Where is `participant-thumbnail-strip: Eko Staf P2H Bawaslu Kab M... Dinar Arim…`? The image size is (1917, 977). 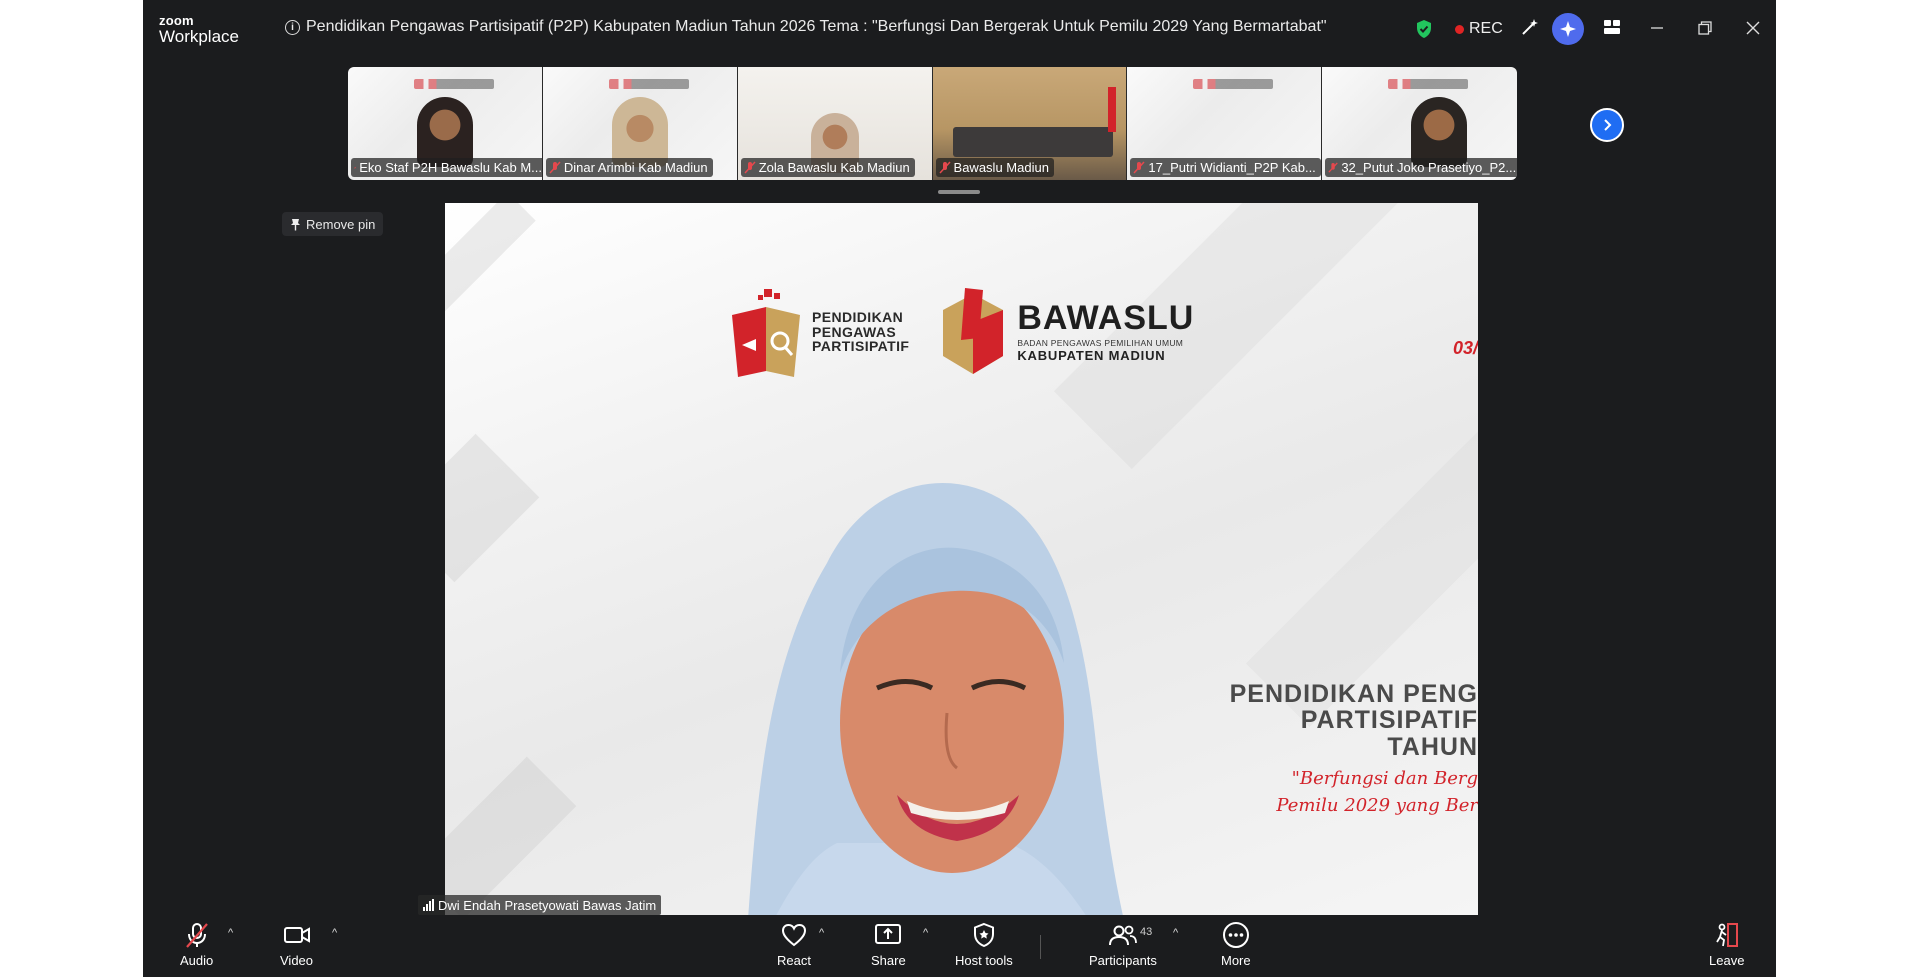 participant-thumbnail-strip: Eko Staf P2H Bawaslu Kab M... Dinar Arim… is located at coordinates (932, 123).